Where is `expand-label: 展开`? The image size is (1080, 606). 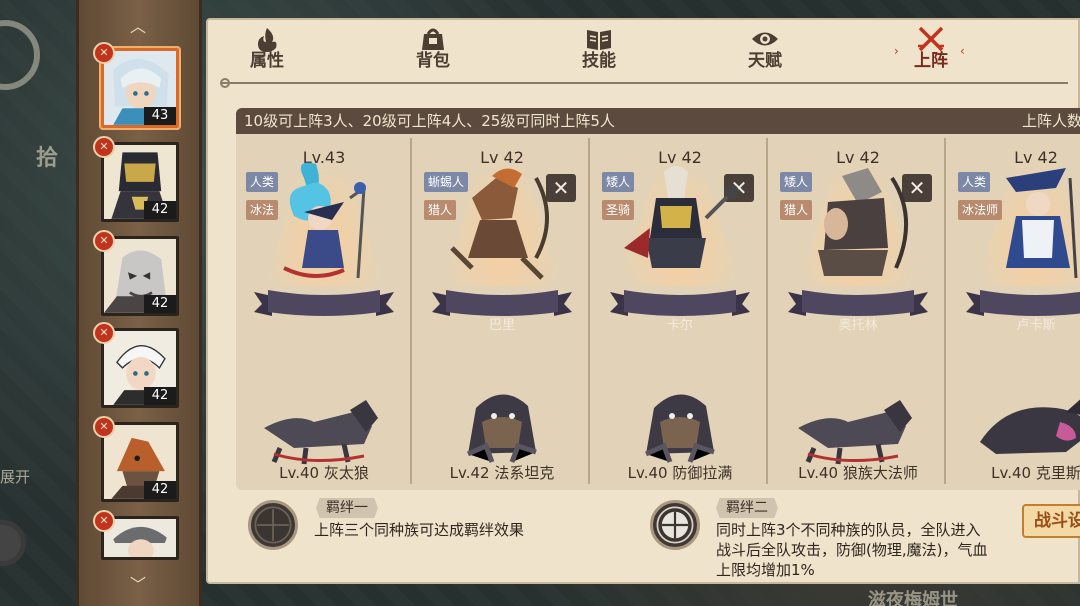 expand-label: 展开 is located at coordinates (15, 476).